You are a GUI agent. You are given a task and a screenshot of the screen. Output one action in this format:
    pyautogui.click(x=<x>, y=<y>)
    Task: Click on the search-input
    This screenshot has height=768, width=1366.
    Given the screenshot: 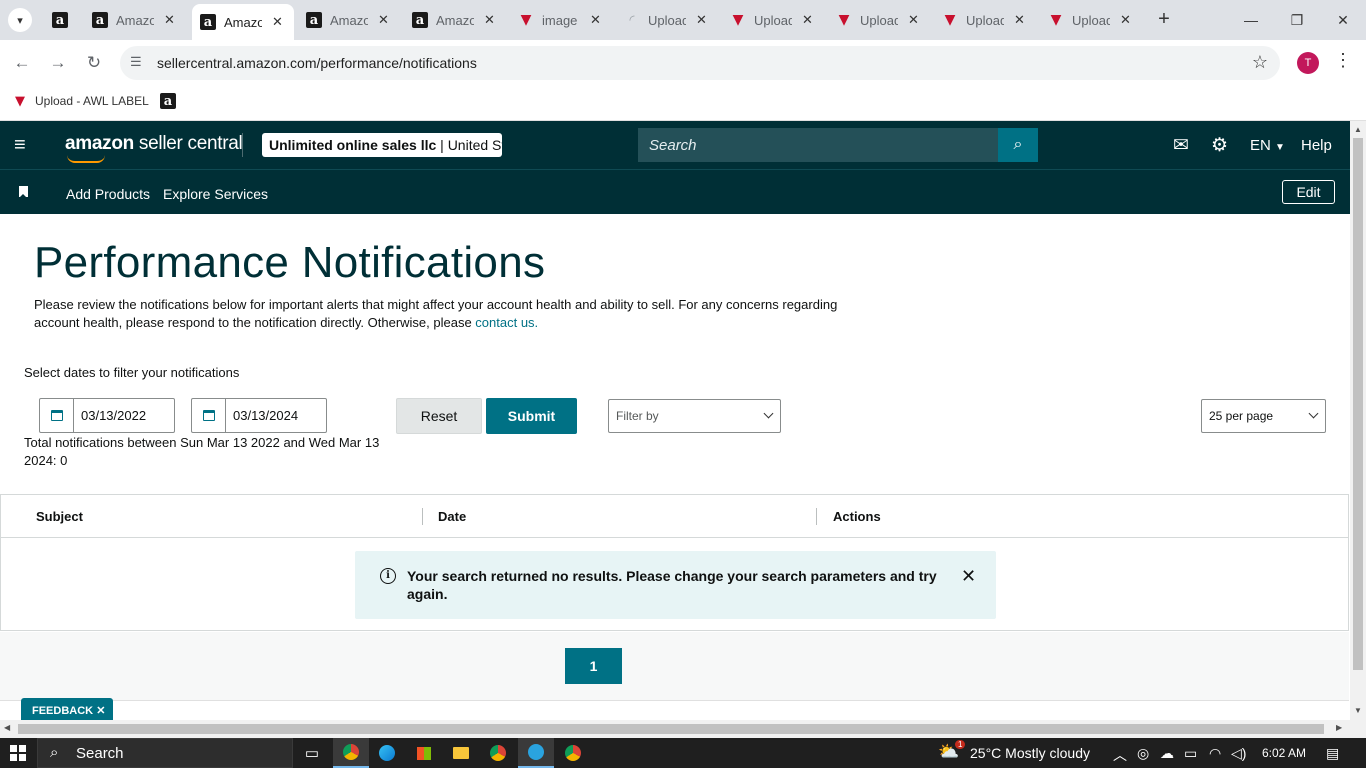 What is the action you would take?
    pyautogui.click(x=818, y=145)
    